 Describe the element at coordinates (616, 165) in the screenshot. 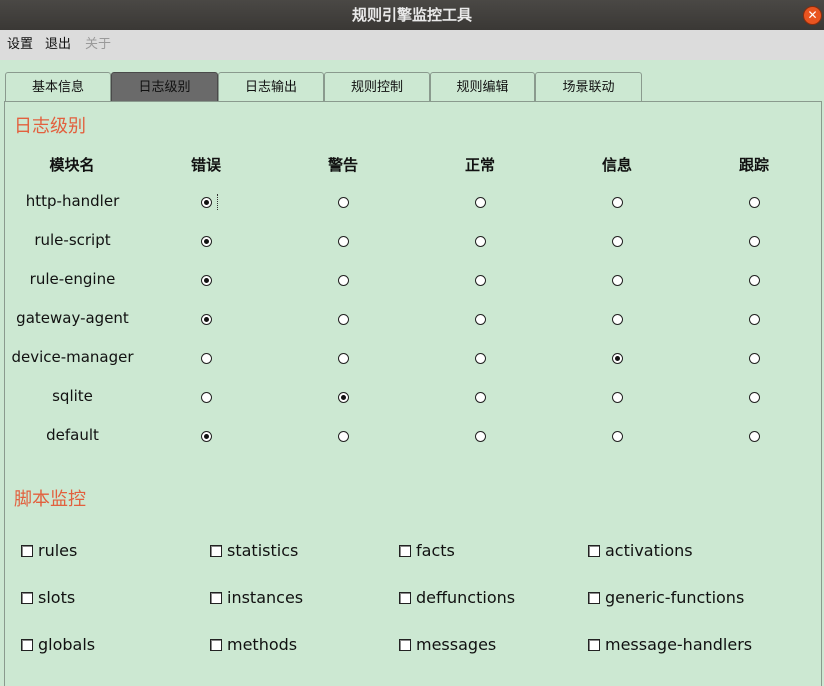

I see `level-column-header: 信息` at that location.